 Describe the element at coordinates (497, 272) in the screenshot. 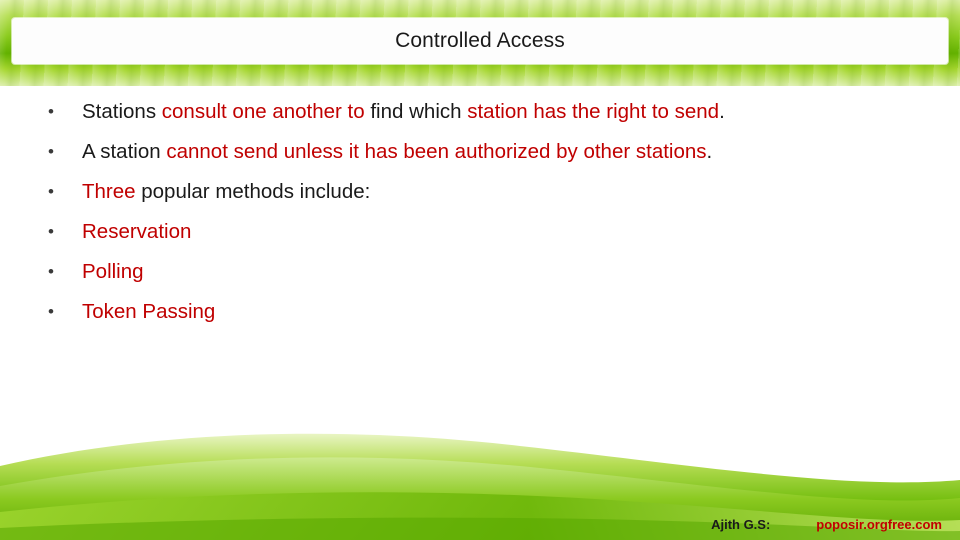

I see `list-item: • Polling` at that location.